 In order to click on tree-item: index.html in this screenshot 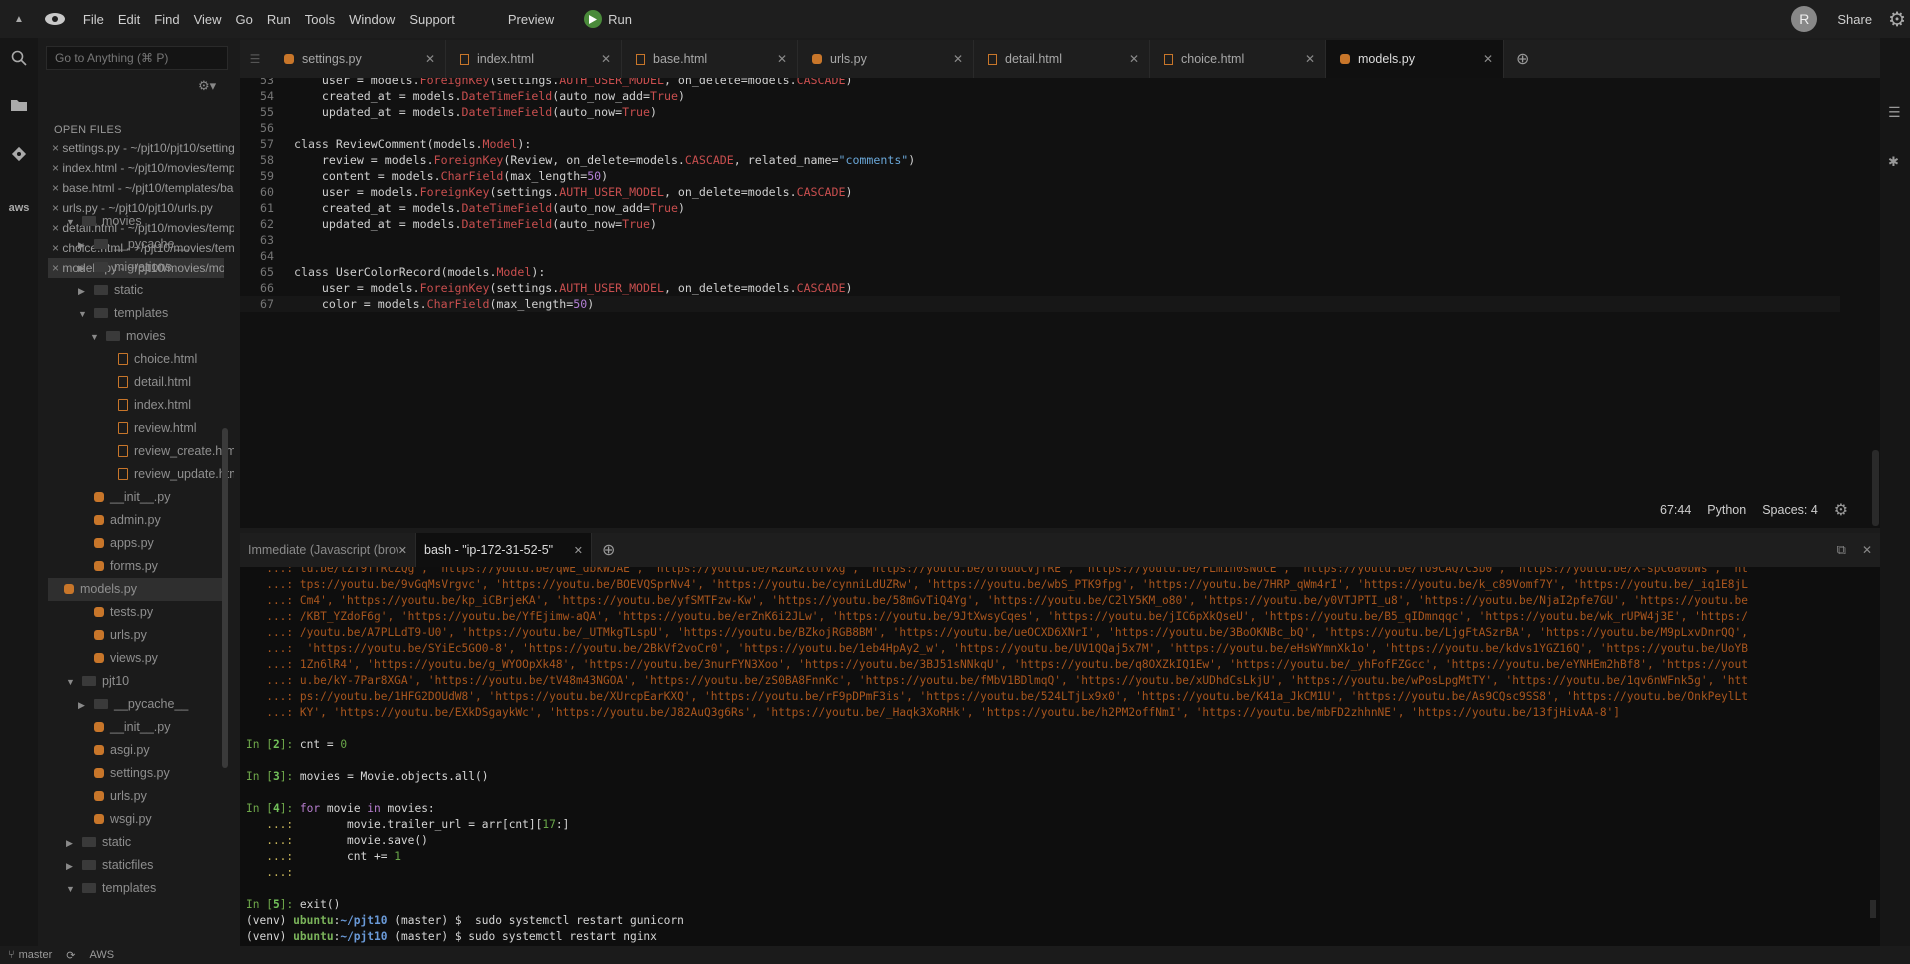, I will do `click(168, 405)`.